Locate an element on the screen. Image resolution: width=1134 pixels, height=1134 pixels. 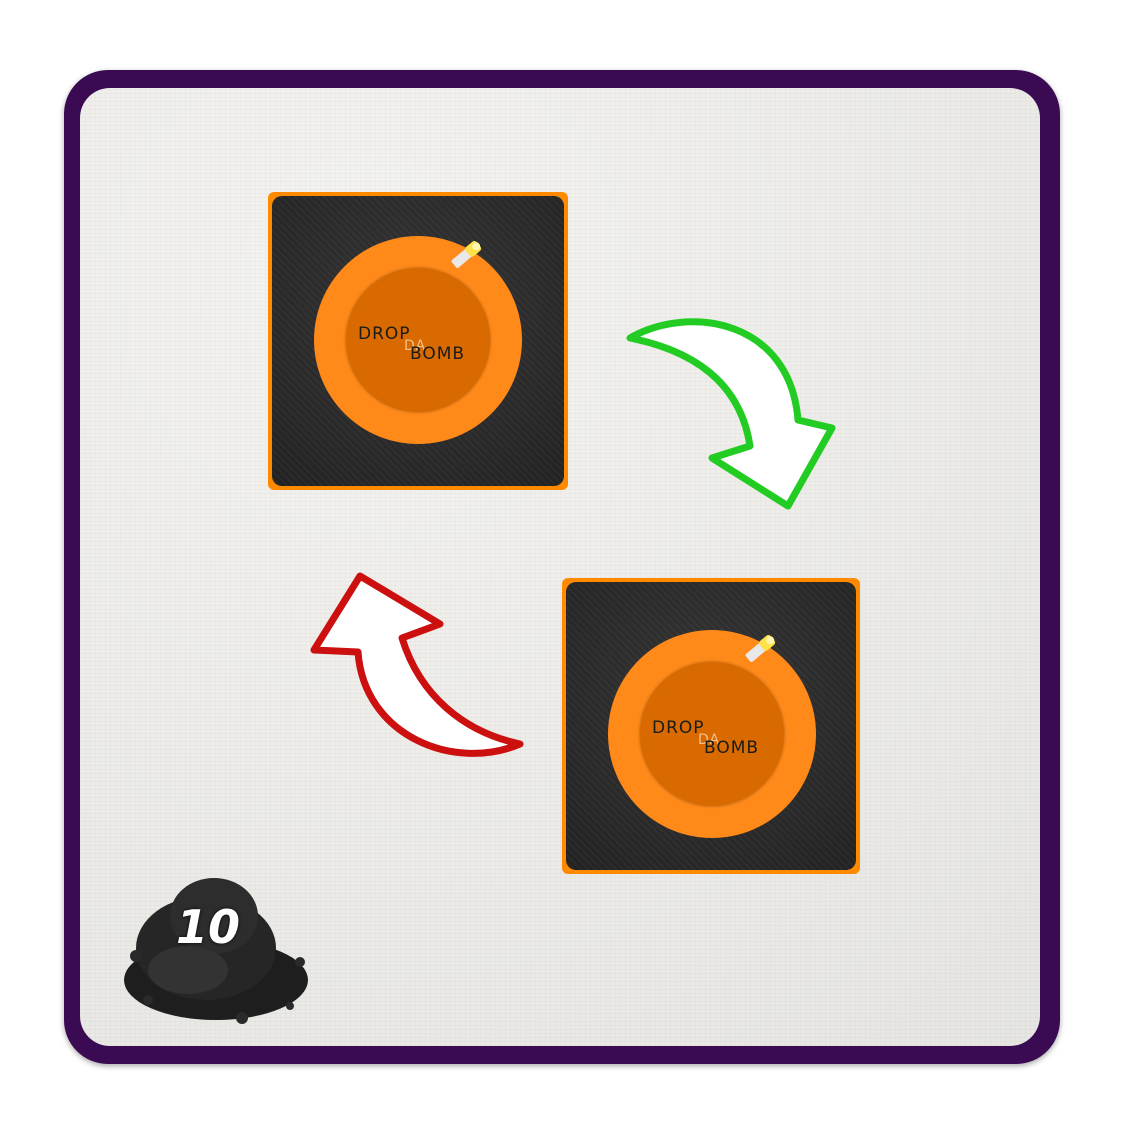
red-curved-arrow-icon is located at coordinates (417, 664).